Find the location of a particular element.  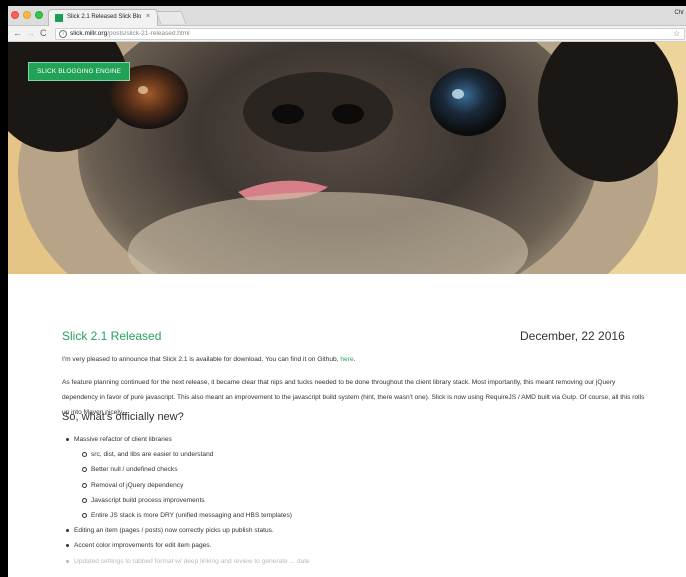

brand-logo-button: SLICK BLOGGING ENGINE is located at coordinates (79, 71).